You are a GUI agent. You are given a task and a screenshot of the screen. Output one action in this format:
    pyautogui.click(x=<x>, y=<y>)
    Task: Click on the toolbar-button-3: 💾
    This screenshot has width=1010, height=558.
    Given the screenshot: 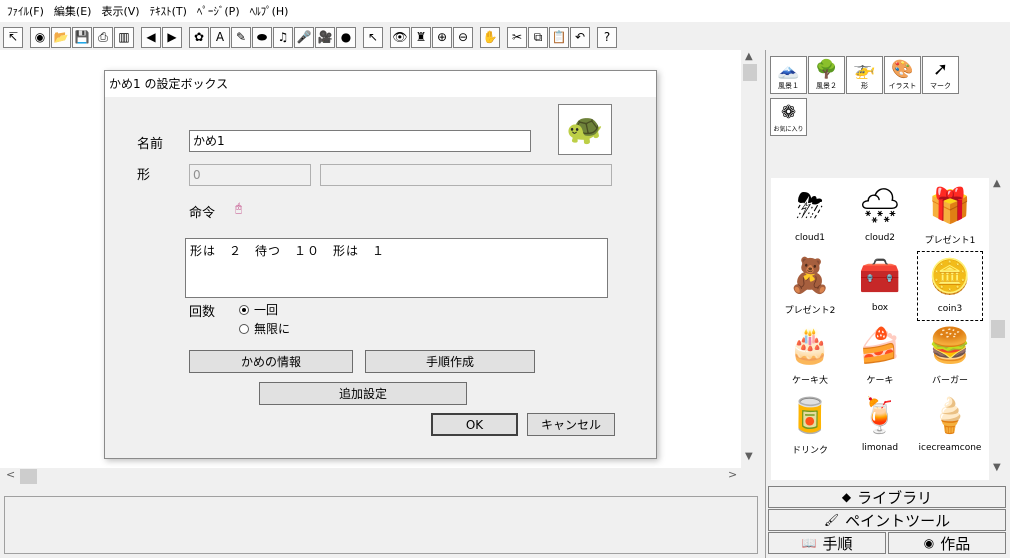 What is the action you would take?
    pyautogui.click(x=82, y=37)
    